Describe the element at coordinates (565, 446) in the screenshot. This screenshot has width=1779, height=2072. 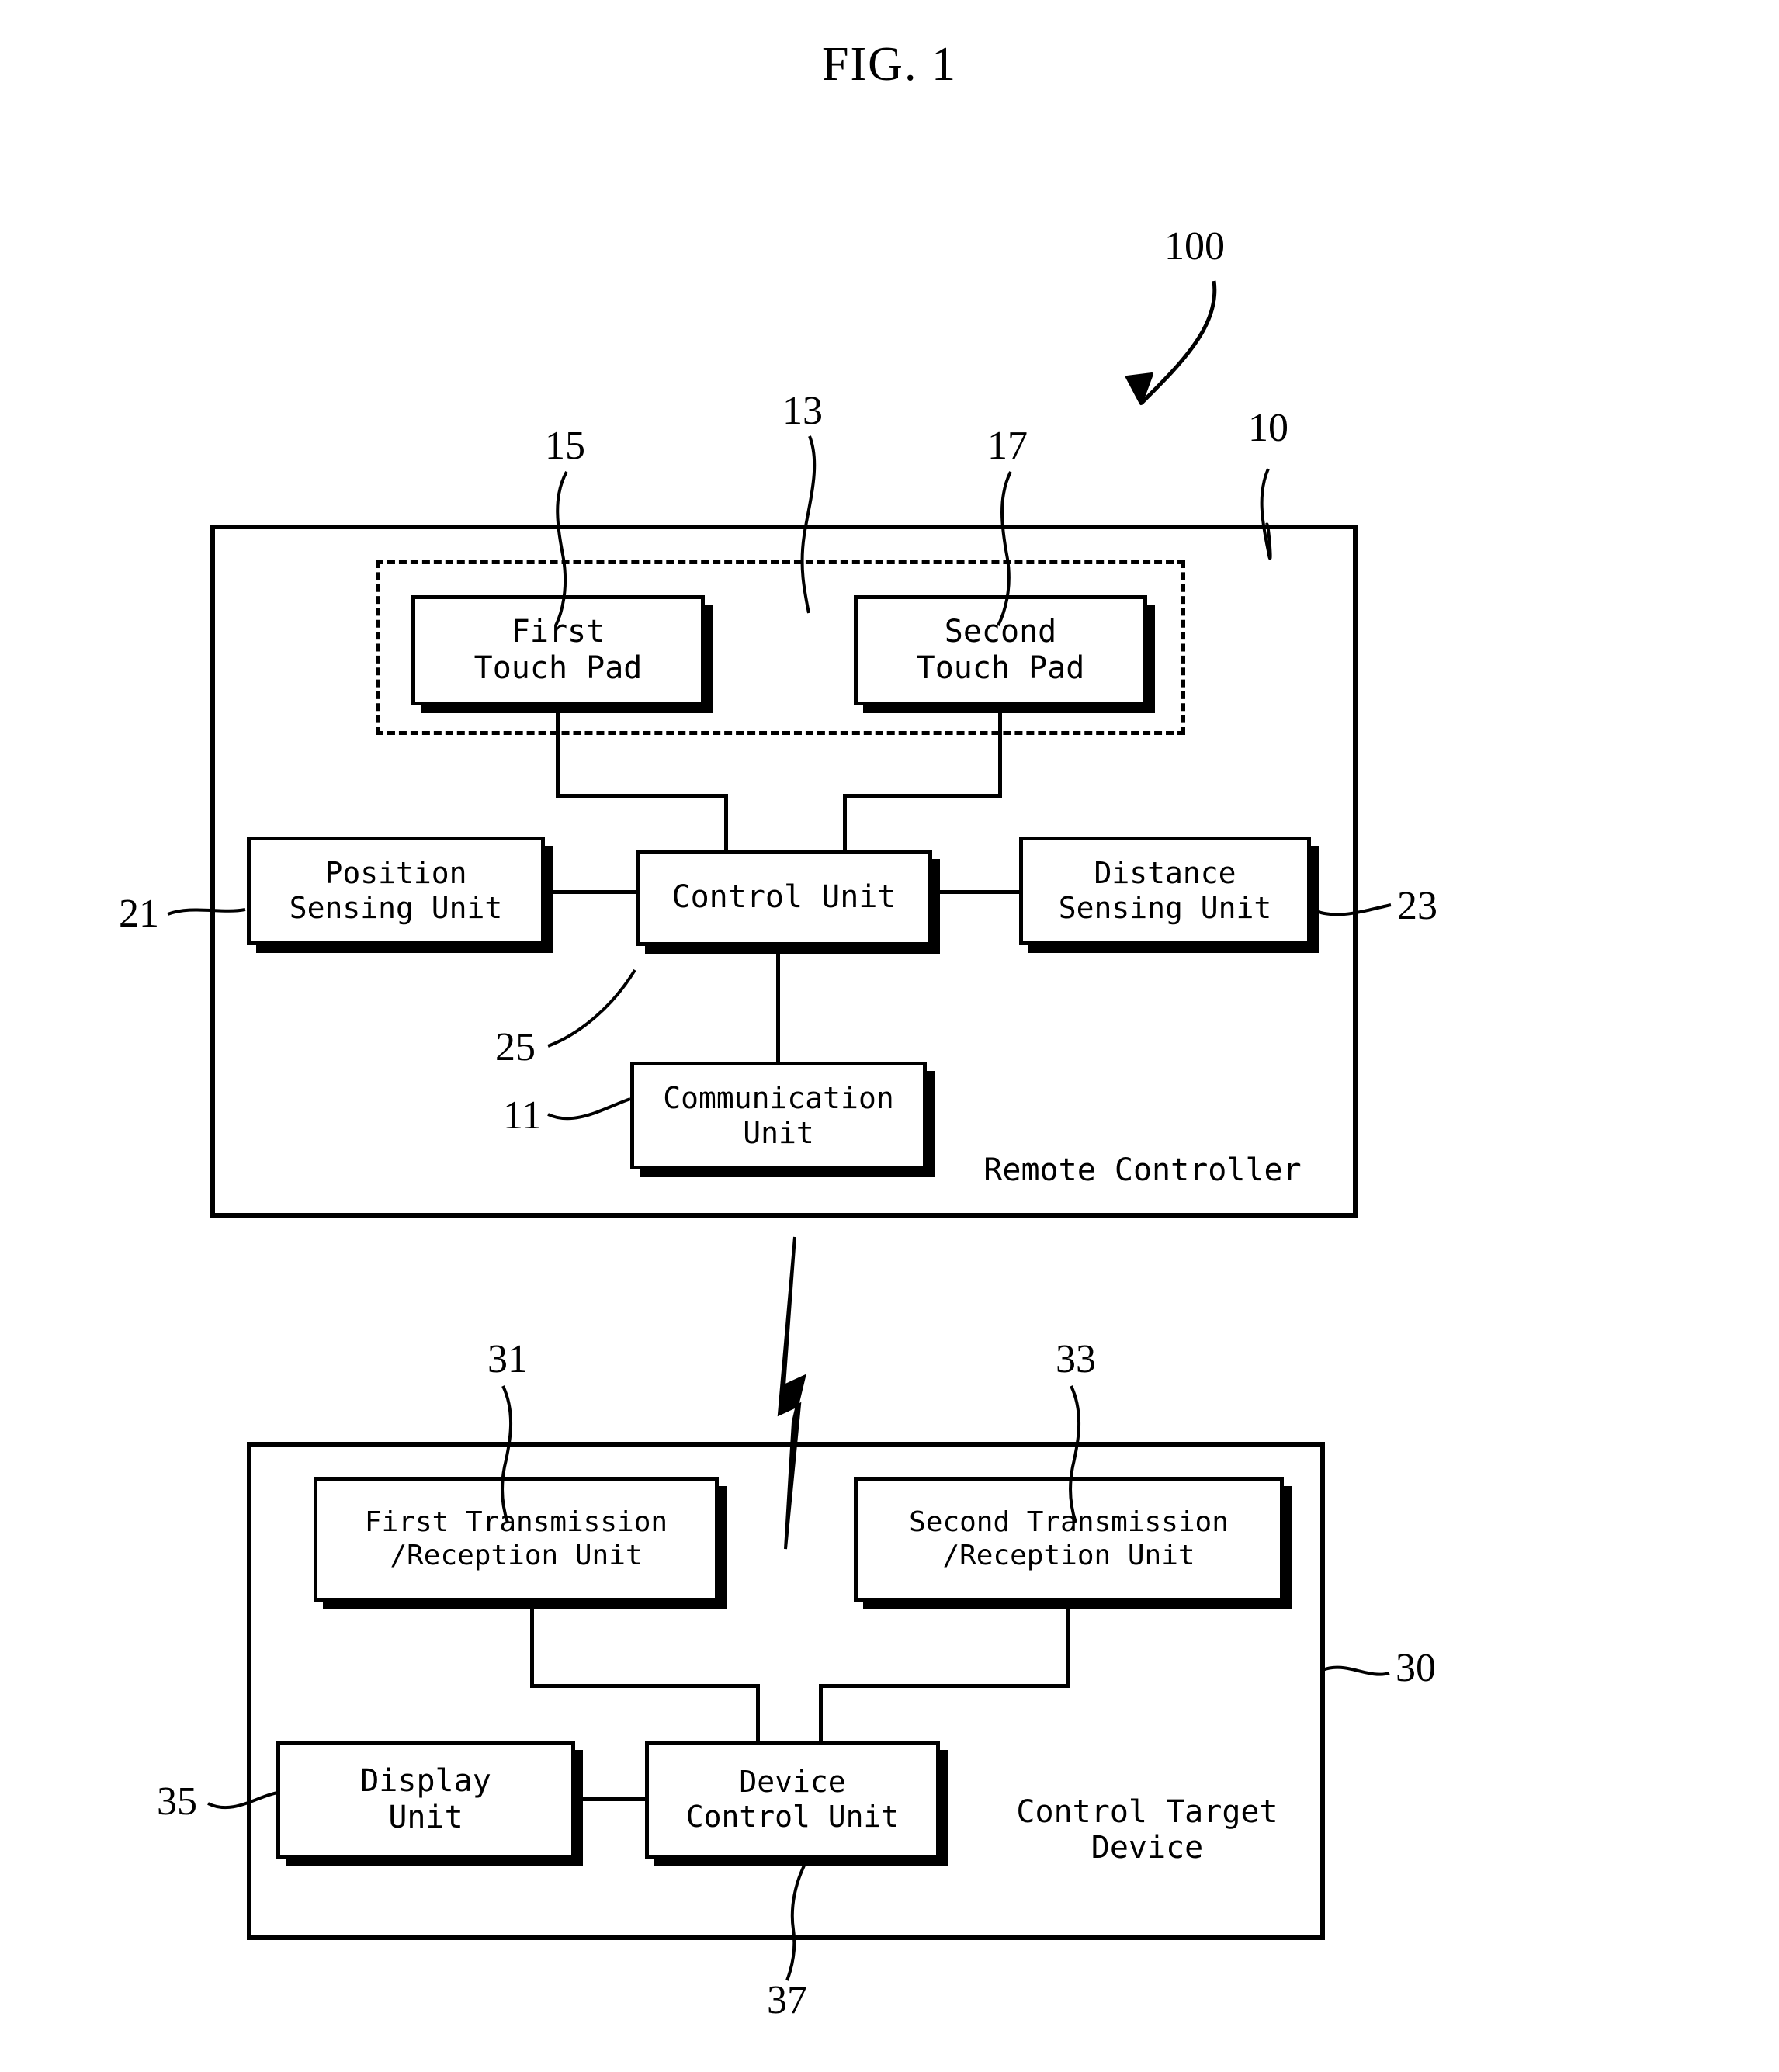
I see `refnum-15: 15` at that location.